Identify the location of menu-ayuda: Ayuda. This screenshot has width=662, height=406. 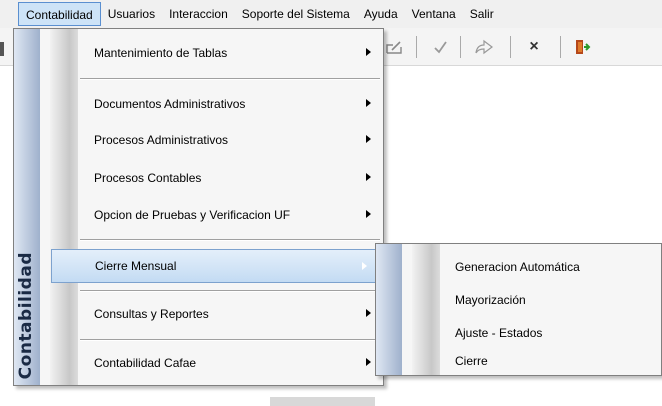
(381, 14).